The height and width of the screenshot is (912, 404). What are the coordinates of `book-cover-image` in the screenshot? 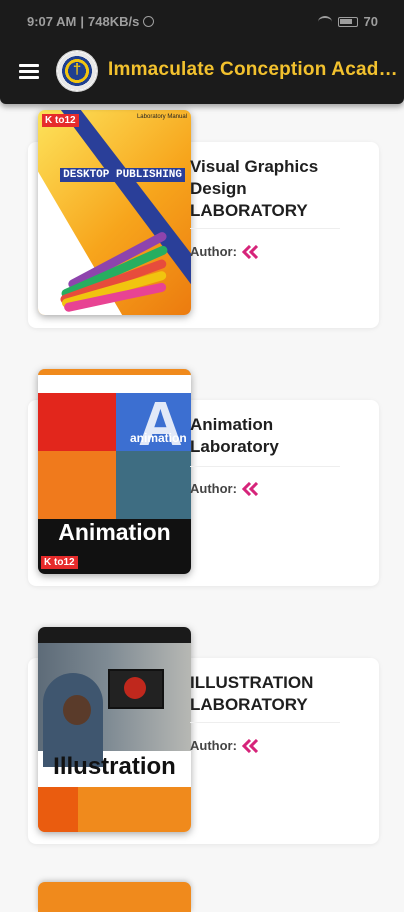 It's located at (114, 897).